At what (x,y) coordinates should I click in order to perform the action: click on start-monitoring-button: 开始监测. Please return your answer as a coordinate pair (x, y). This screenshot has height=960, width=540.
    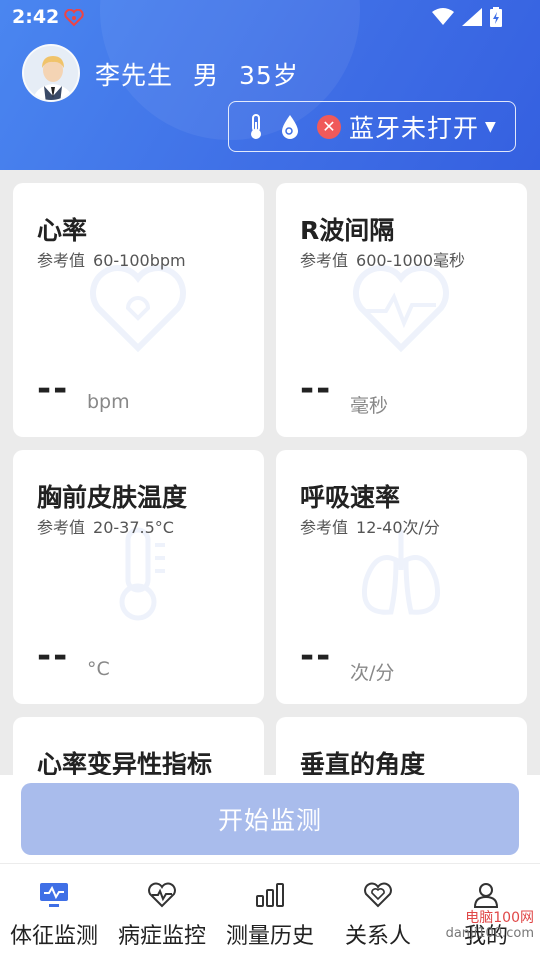
    Looking at the image, I should click on (270, 819).